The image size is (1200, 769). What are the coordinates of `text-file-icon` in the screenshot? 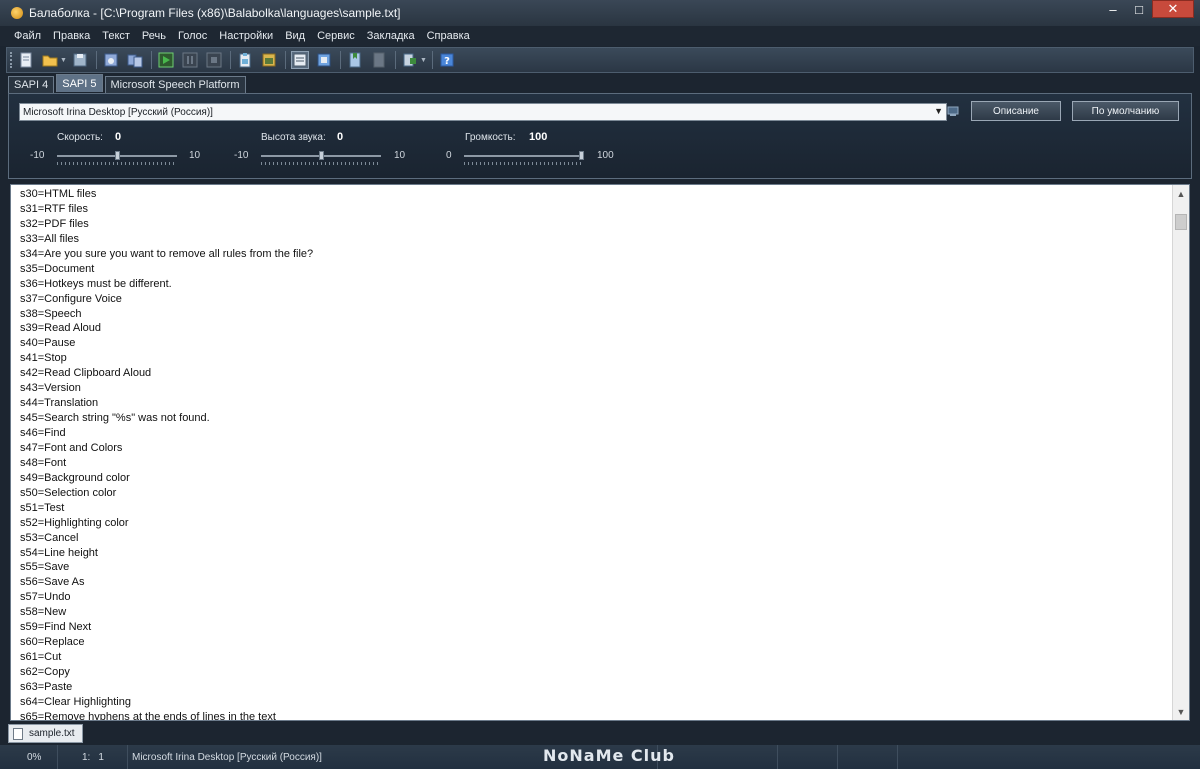 It's located at (18, 733).